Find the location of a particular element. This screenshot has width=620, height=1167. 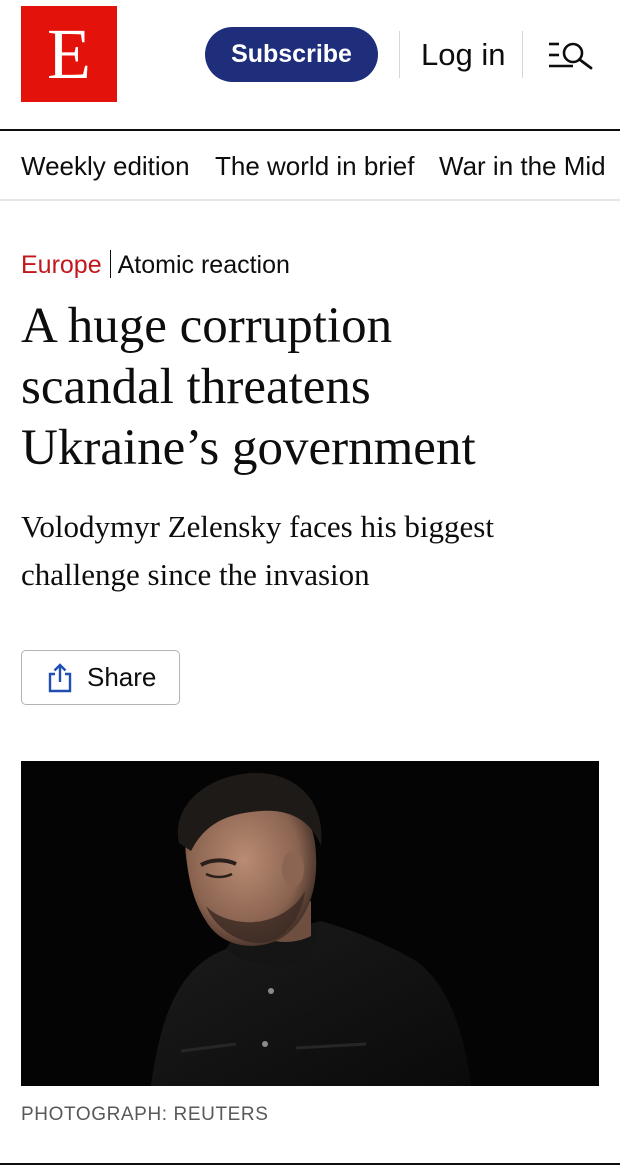

nav-item-war-in-the-middle-east: War in the Mid is located at coordinates (522, 166).